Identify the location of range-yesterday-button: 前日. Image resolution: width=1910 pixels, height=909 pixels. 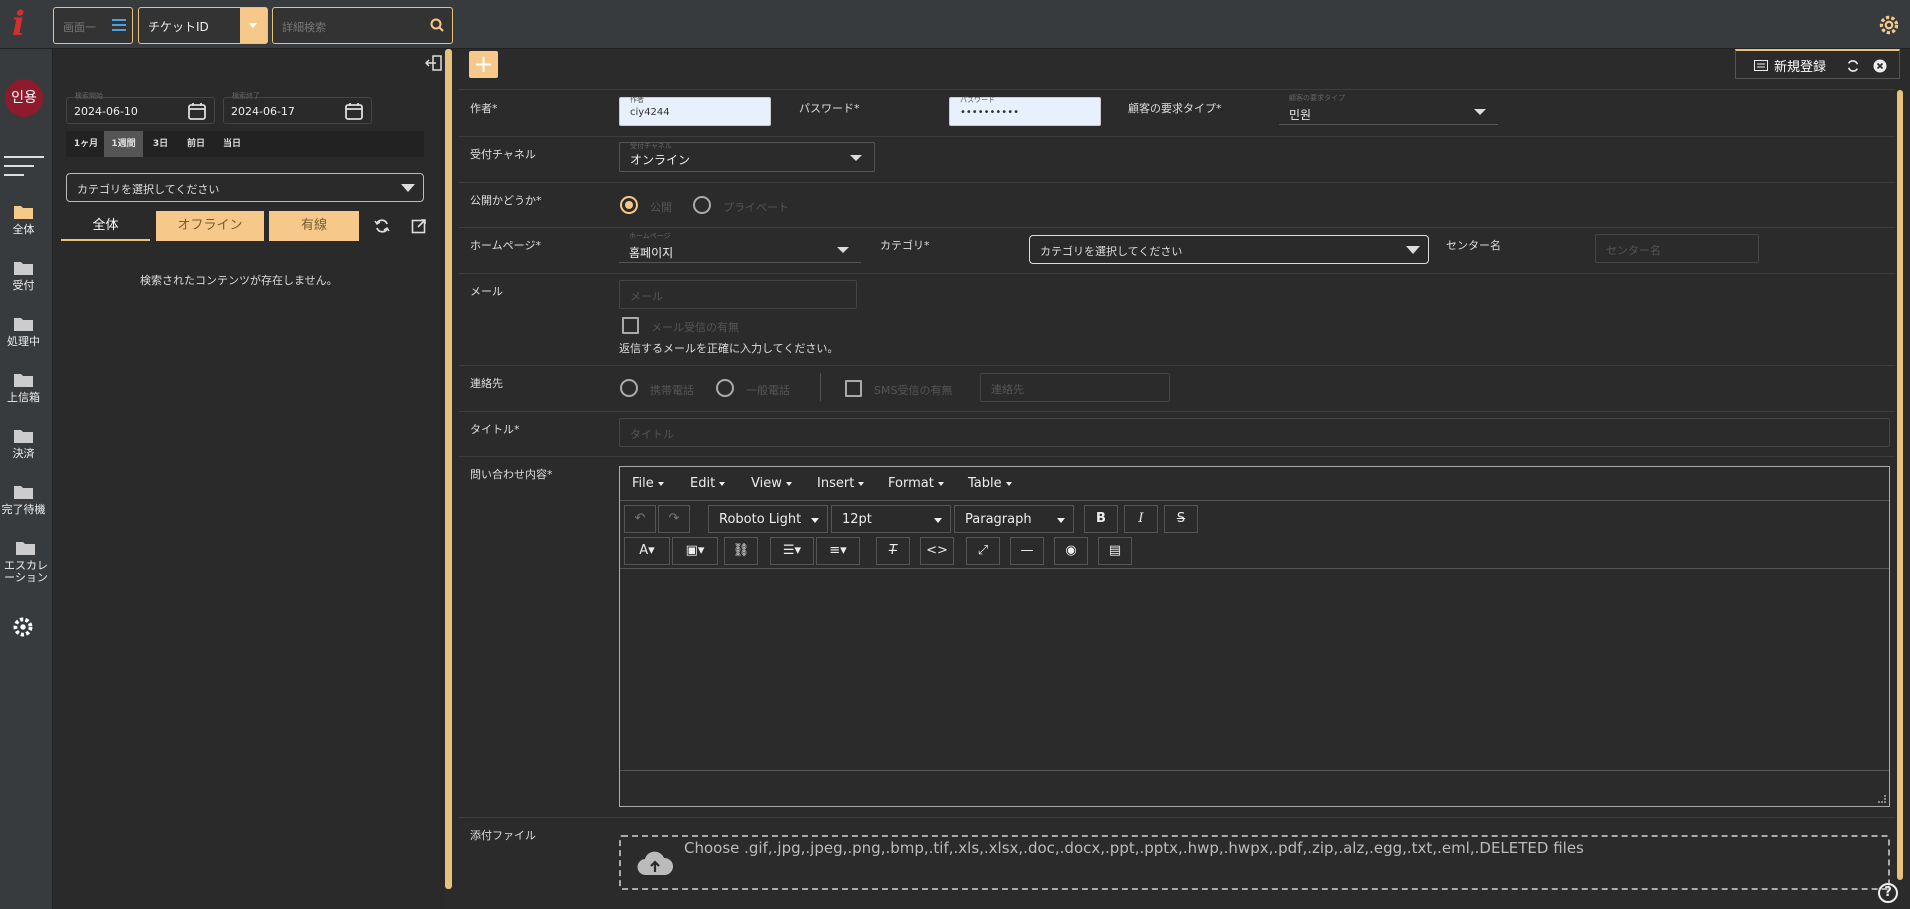
(196, 144).